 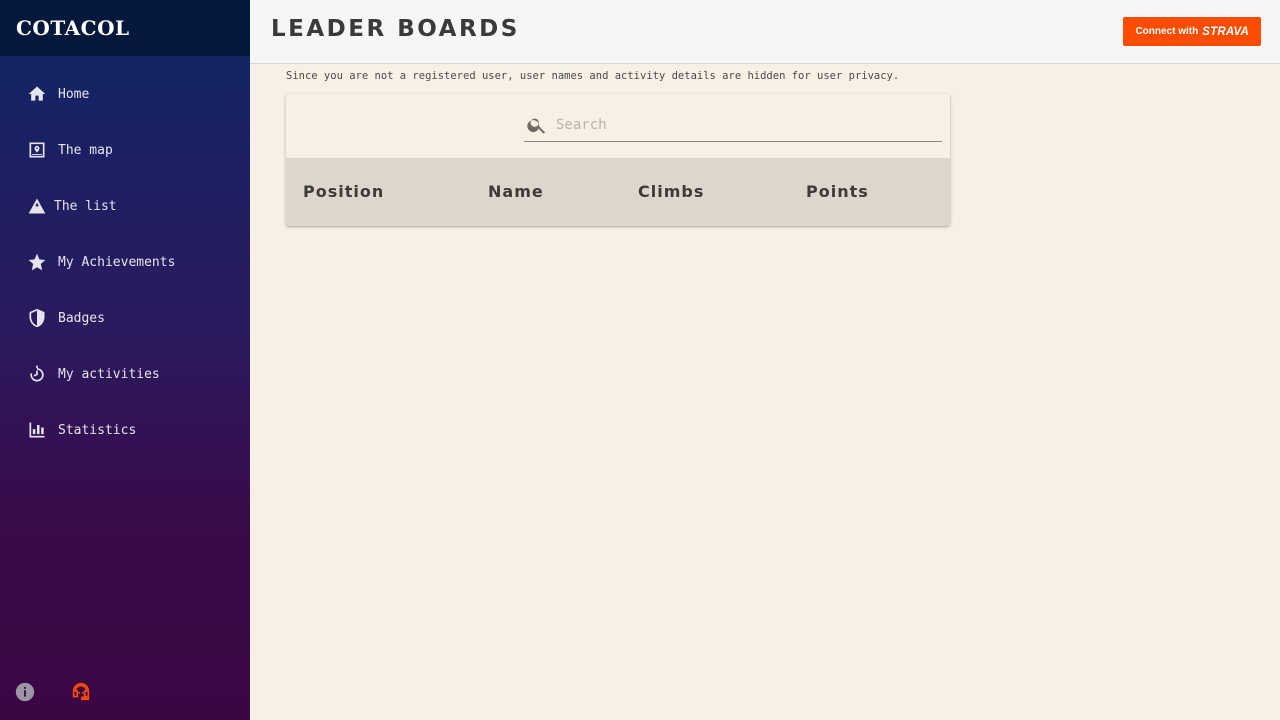 I want to click on search-icon, so click(x=536, y=126).